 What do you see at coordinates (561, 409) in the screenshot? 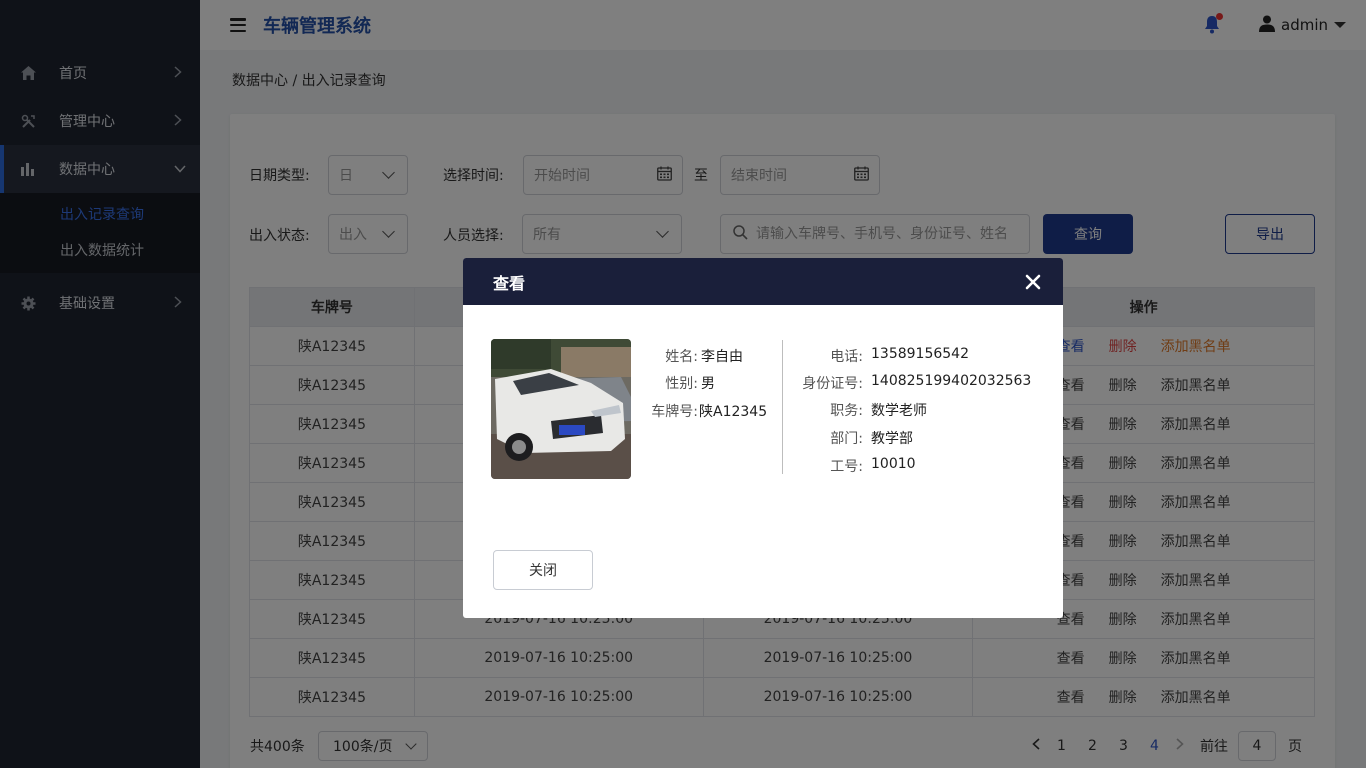
I see `vehicle-photo` at bounding box center [561, 409].